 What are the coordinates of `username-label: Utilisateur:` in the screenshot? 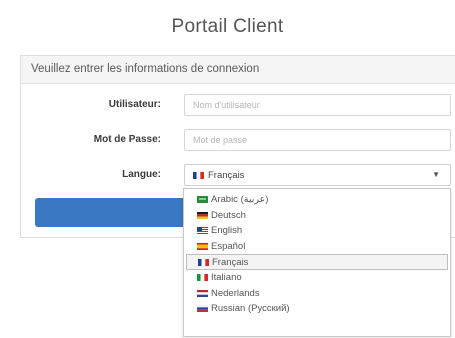 It's located at (134, 104).